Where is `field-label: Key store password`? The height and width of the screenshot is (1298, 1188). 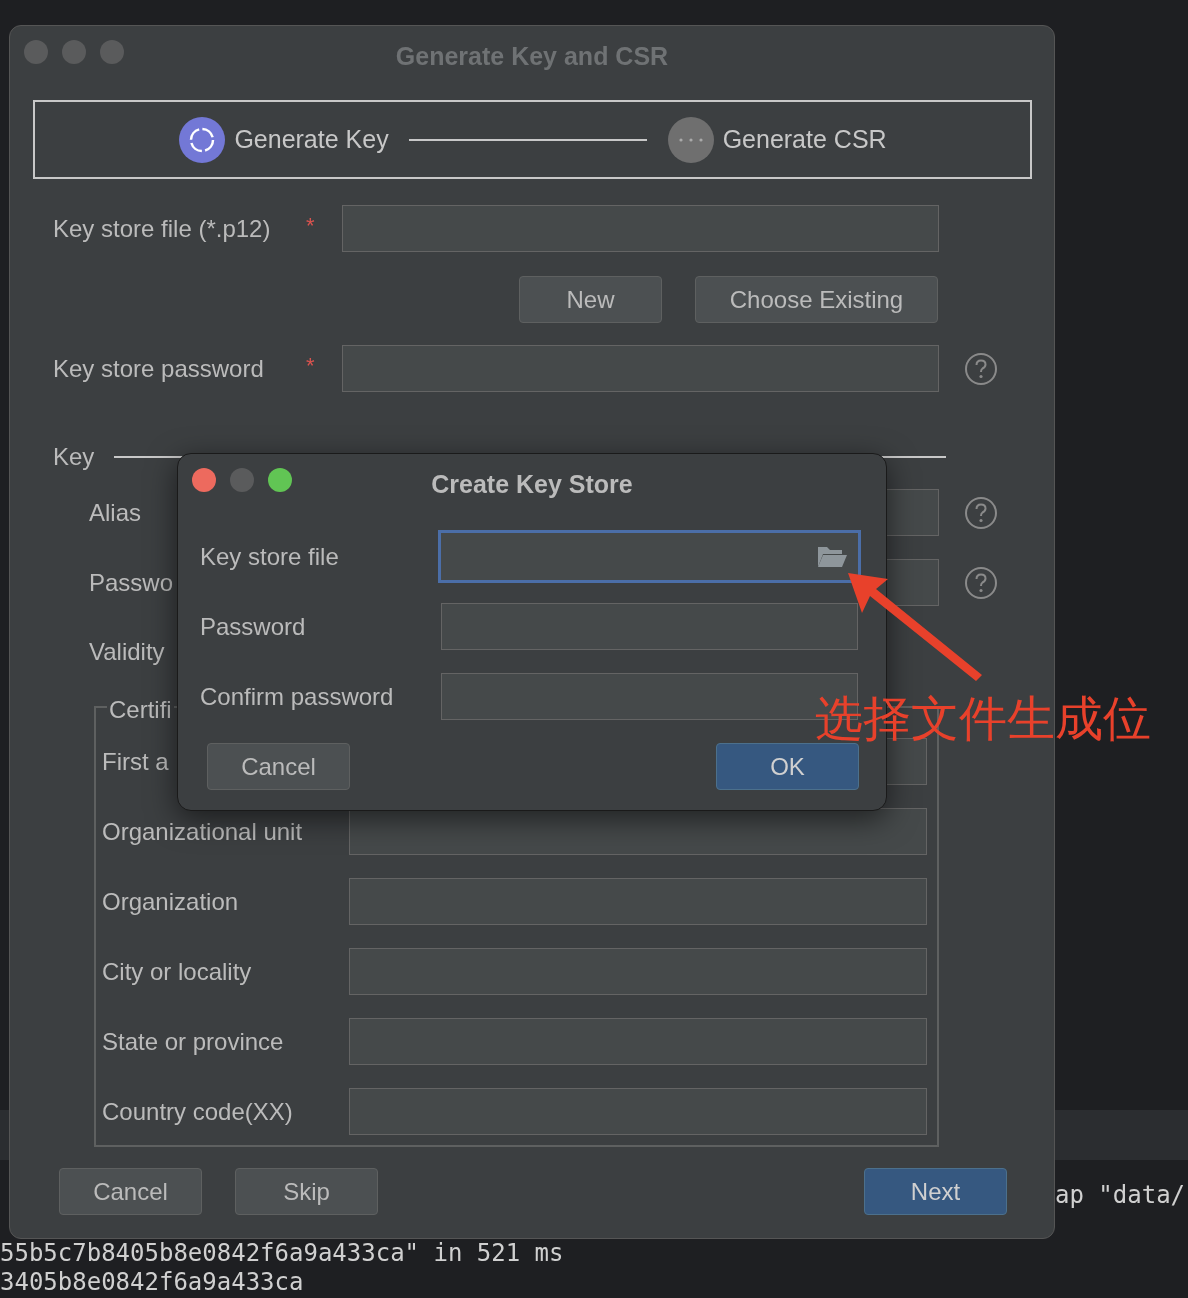
field-label: Key store password is located at coordinates (158, 368).